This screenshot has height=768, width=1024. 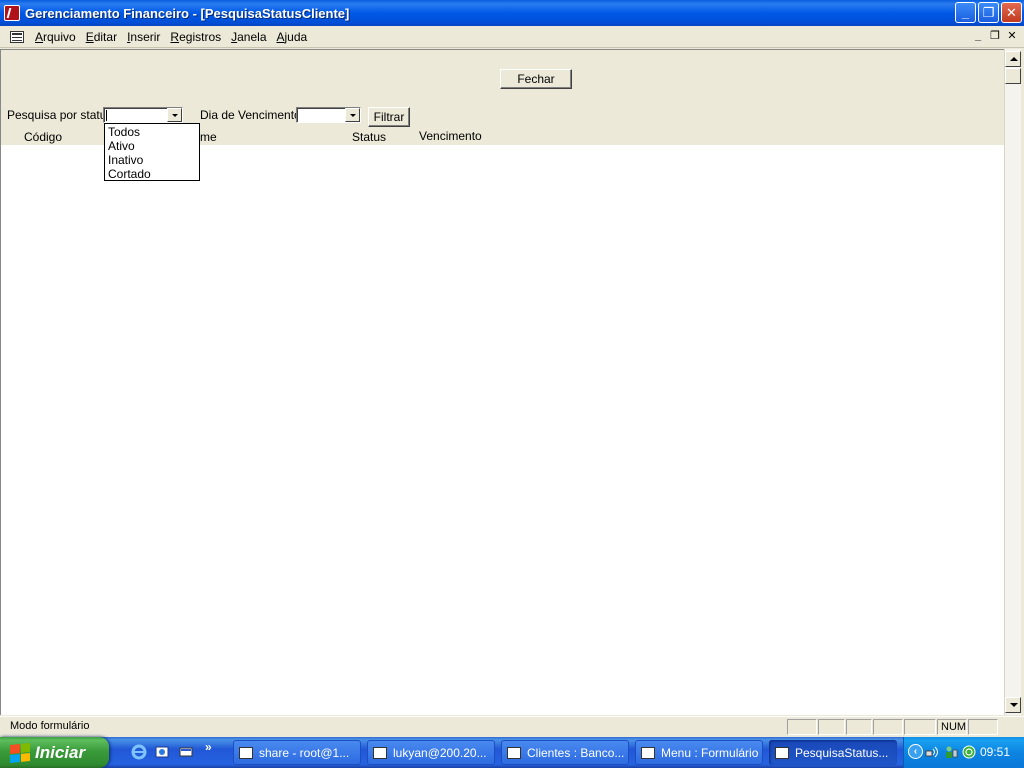 I want to click on column-header-due: Vencimento, so click(x=450, y=136).